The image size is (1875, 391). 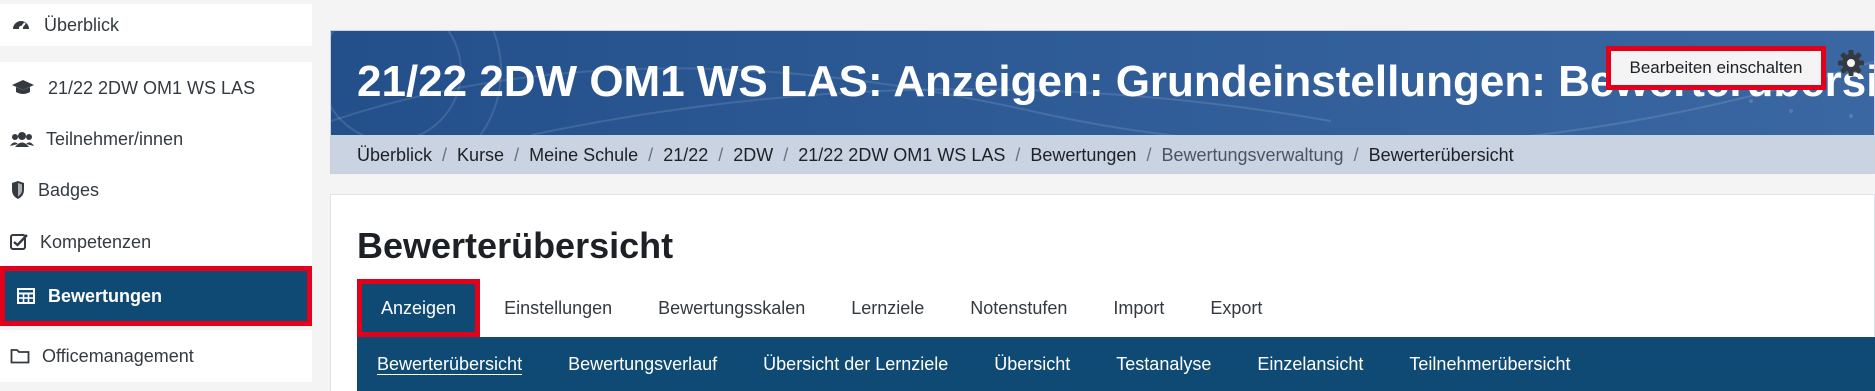 I want to click on sidebar-item-label: 21/22 2DW OM1 WS LAS, so click(x=152, y=87).